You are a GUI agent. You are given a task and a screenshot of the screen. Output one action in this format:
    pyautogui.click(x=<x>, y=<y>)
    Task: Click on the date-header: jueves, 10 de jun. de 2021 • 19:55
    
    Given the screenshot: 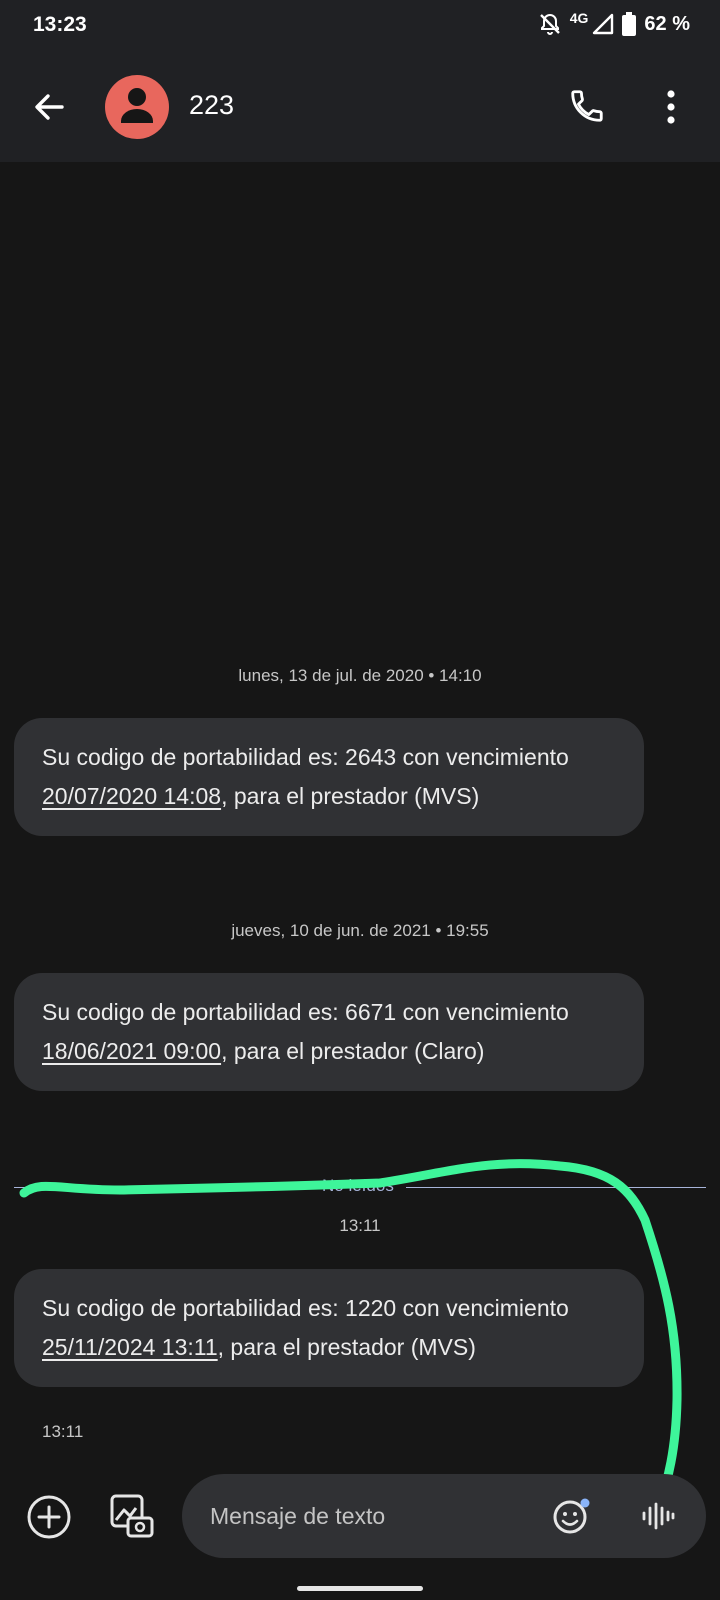 What is the action you would take?
    pyautogui.click(x=360, y=930)
    